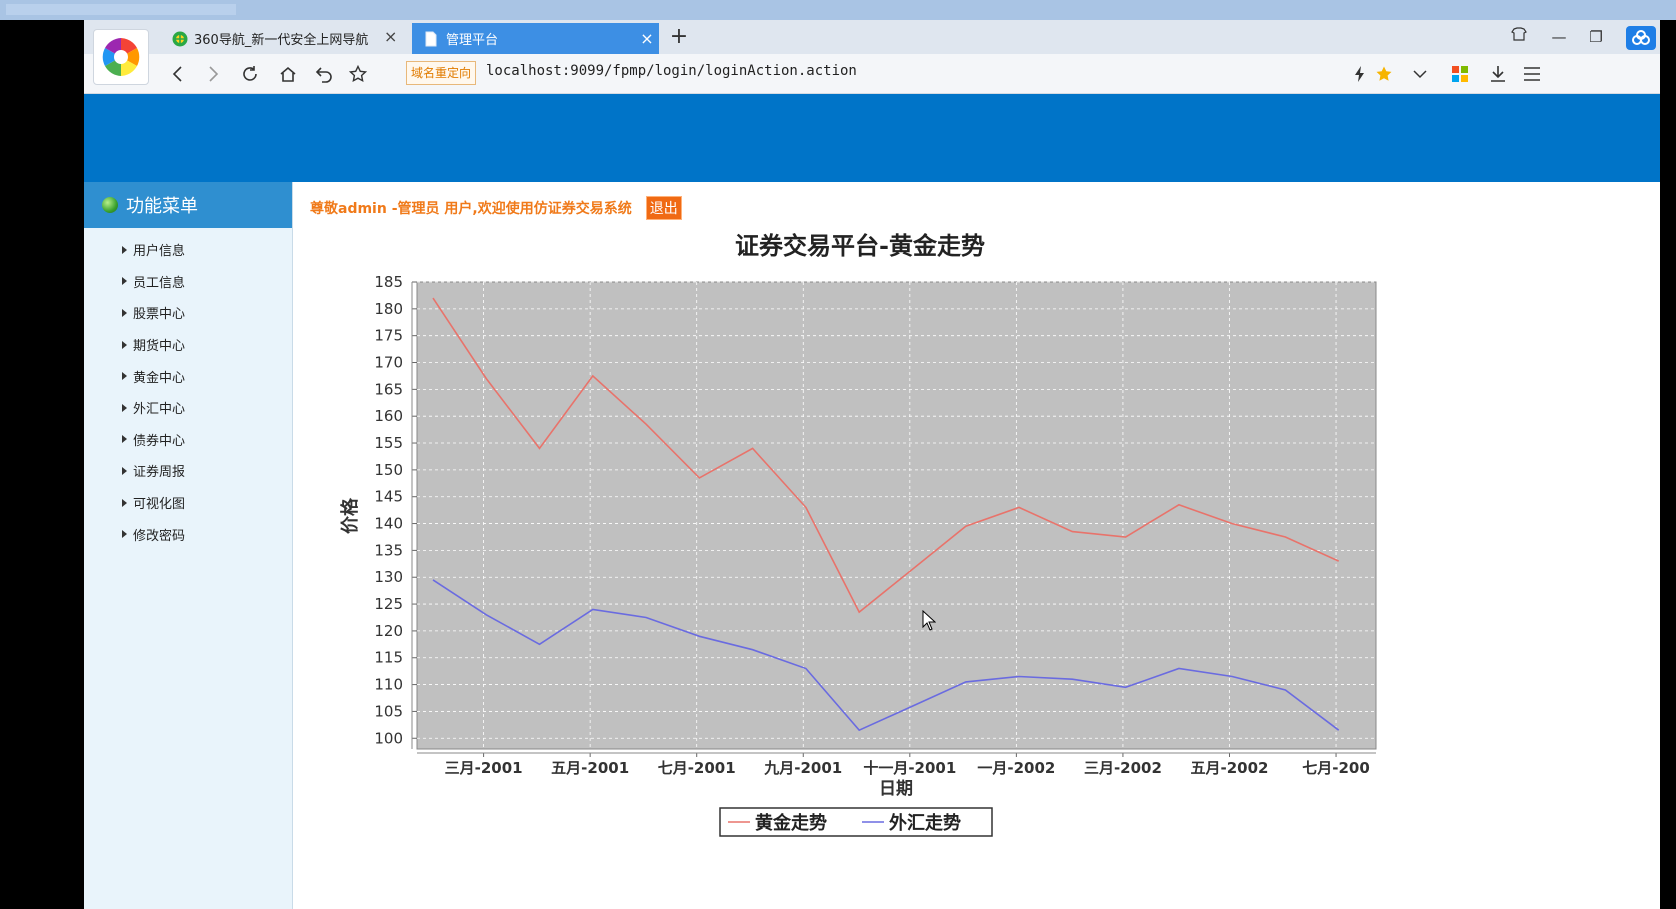 The width and height of the screenshot is (1676, 909). I want to click on menu-gem-icon, so click(110, 205).